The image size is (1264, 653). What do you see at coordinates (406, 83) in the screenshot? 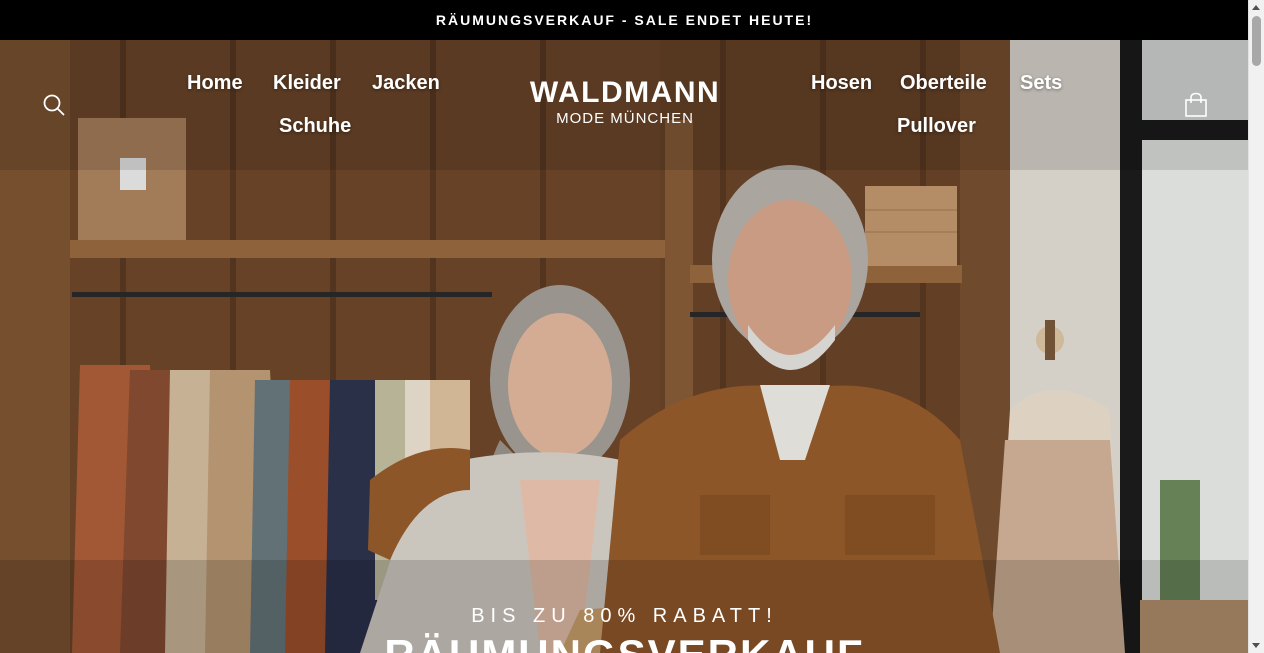
I see `nav-jacken: Jacken` at bounding box center [406, 83].